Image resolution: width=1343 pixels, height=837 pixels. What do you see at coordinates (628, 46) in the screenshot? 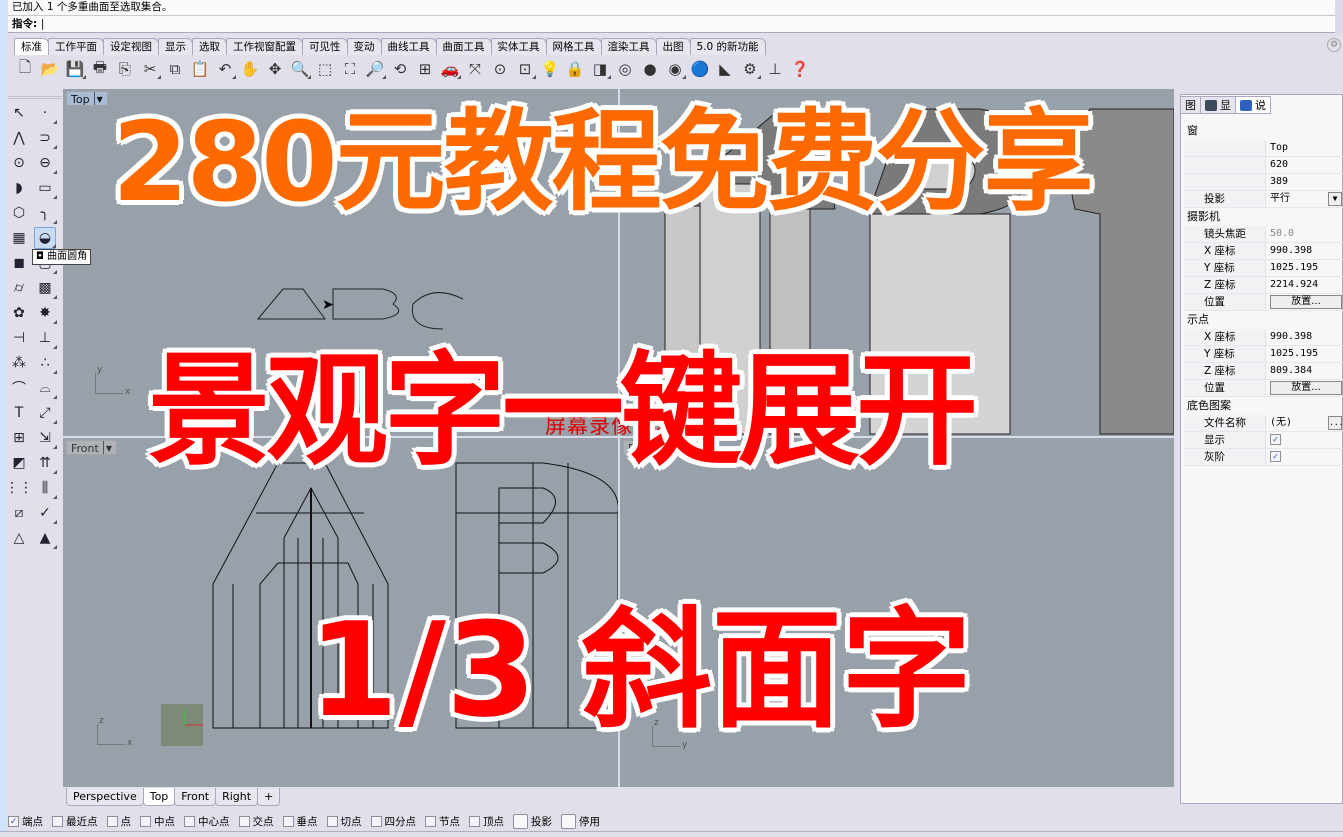
I see `tab-12: 渲染工具` at bounding box center [628, 46].